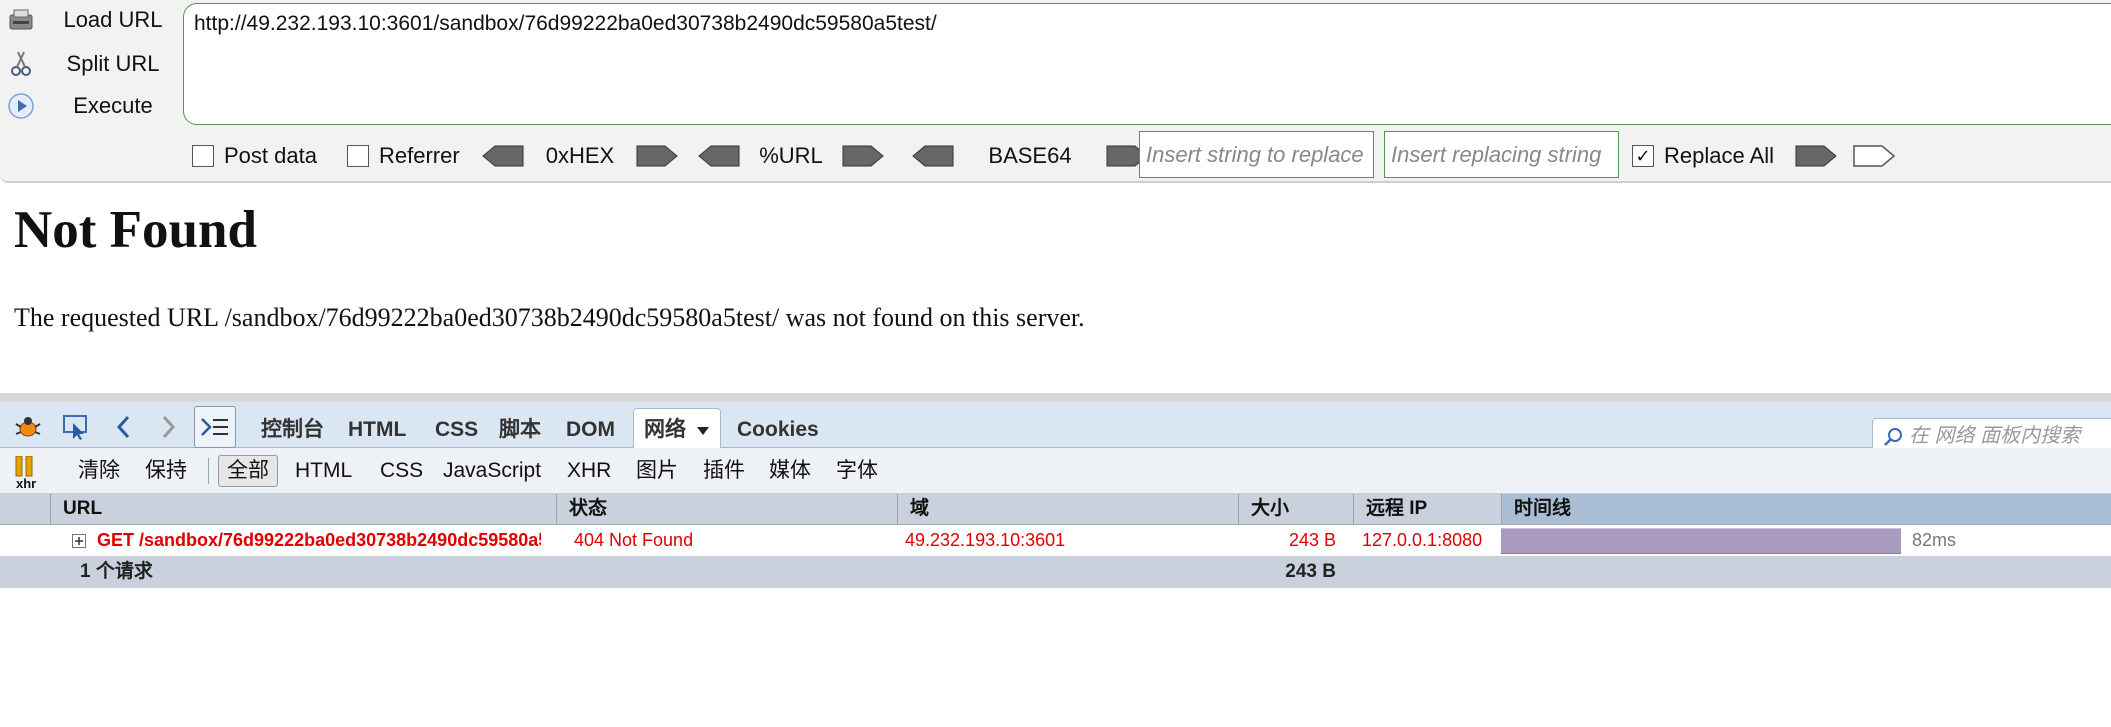 The width and height of the screenshot is (2111, 727). What do you see at coordinates (1806, 509) in the screenshot?
I see `column-timeline: 时间线` at bounding box center [1806, 509].